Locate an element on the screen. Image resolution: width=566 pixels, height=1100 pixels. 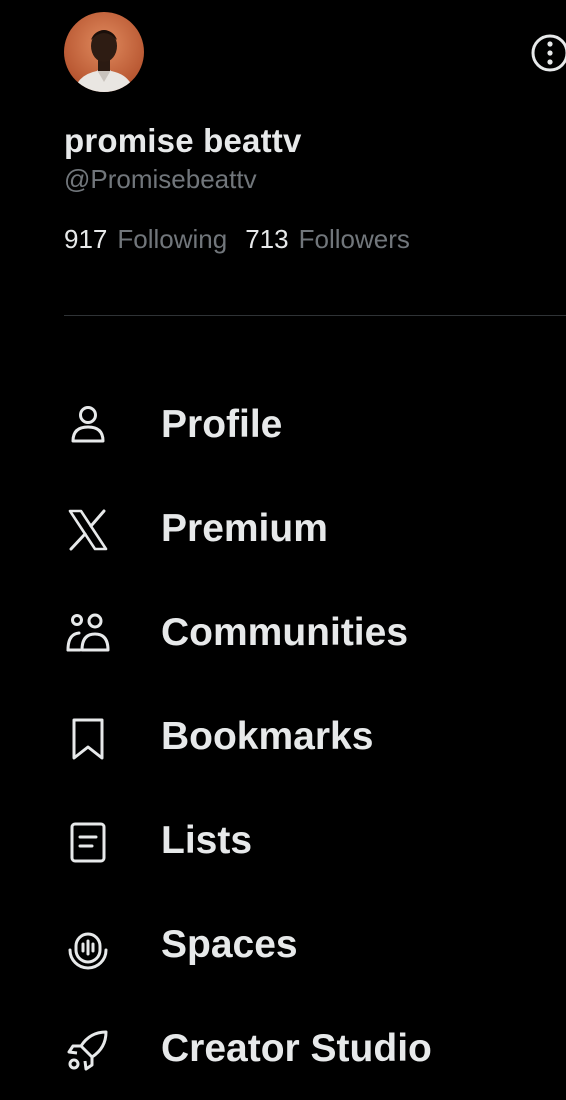
menu-item-label: Communities is located at coordinates (285, 632).